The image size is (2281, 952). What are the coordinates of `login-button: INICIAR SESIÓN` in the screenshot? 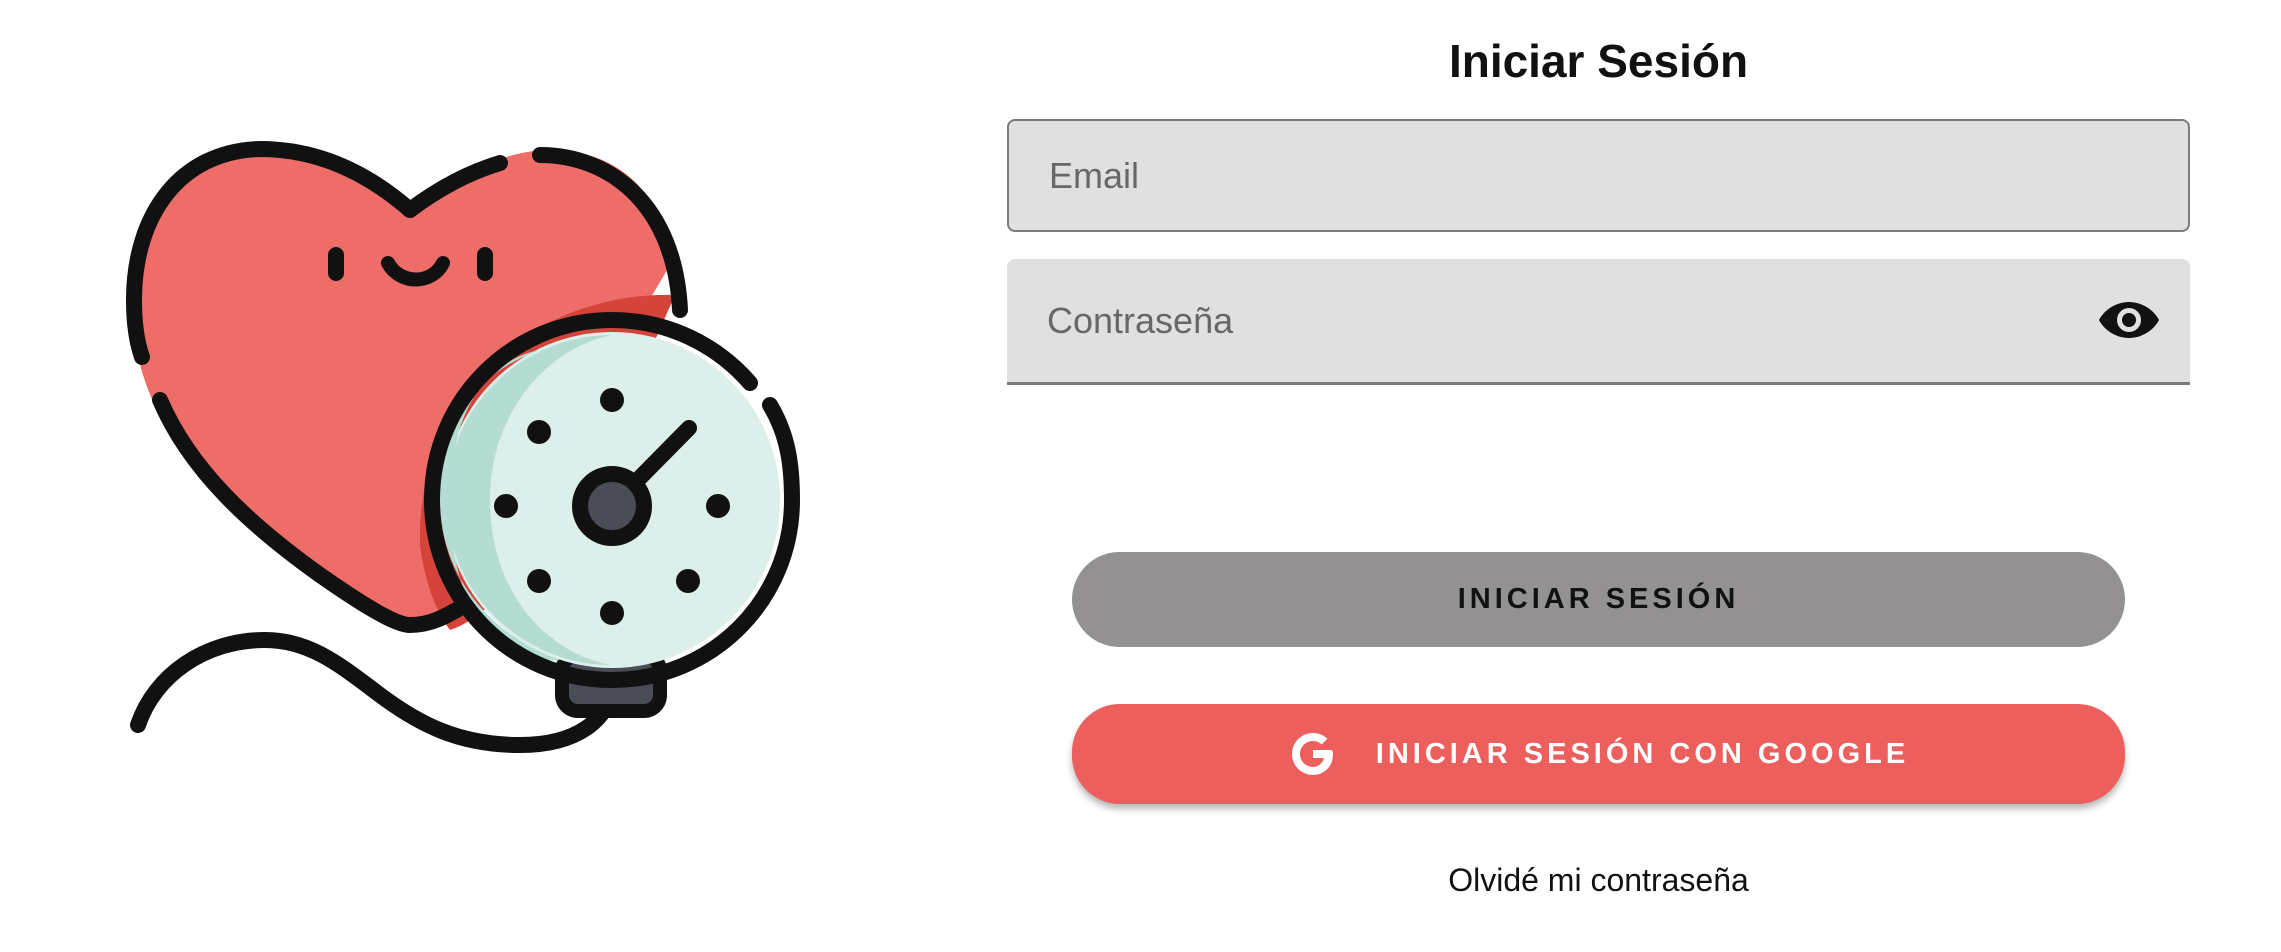 It's located at (1598, 599).